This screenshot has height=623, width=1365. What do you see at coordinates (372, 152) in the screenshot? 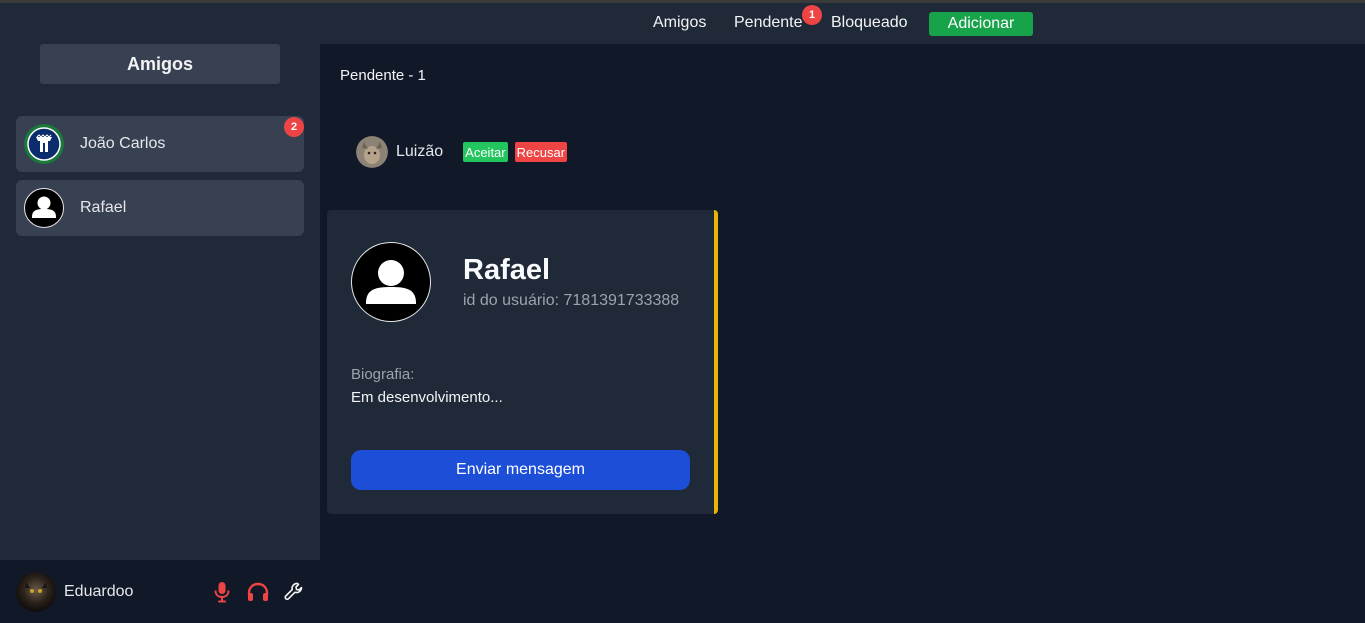
I see `requester-avatar` at bounding box center [372, 152].